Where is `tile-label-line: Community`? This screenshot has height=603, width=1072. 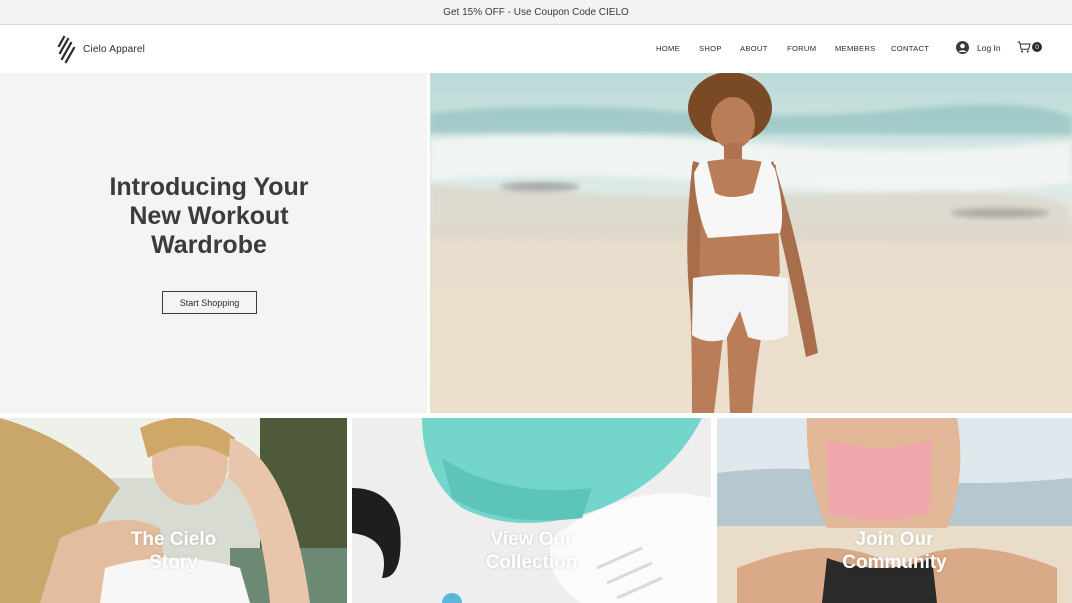 tile-label-line: Community is located at coordinates (894, 562).